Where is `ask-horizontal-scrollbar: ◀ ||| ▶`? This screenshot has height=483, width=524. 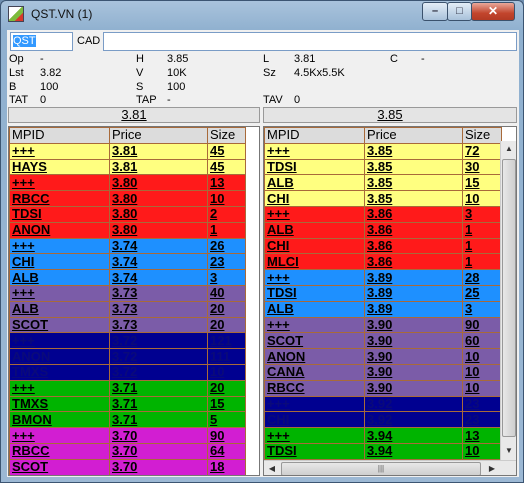
ask-horizontal-scrollbar: ◀ ||| ▶ is located at coordinates (390, 467).